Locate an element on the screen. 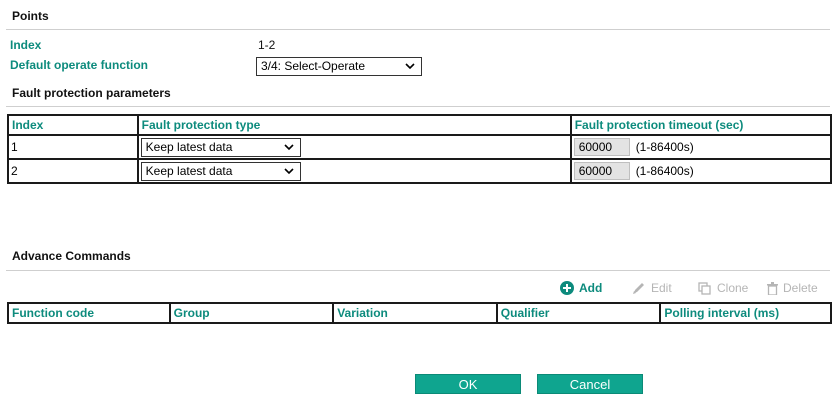 The width and height of the screenshot is (833, 395). clone-icon is located at coordinates (704, 288).